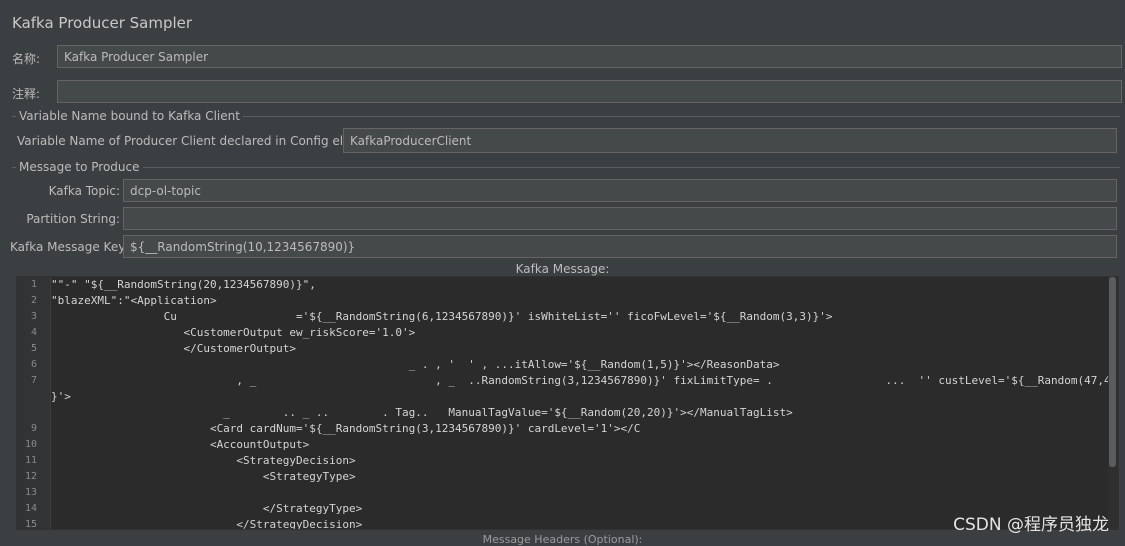 The image size is (1125, 546). What do you see at coordinates (1112, 372) in the screenshot?
I see `editor-scrollbar-thumb` at bounding box center [1112, 372].